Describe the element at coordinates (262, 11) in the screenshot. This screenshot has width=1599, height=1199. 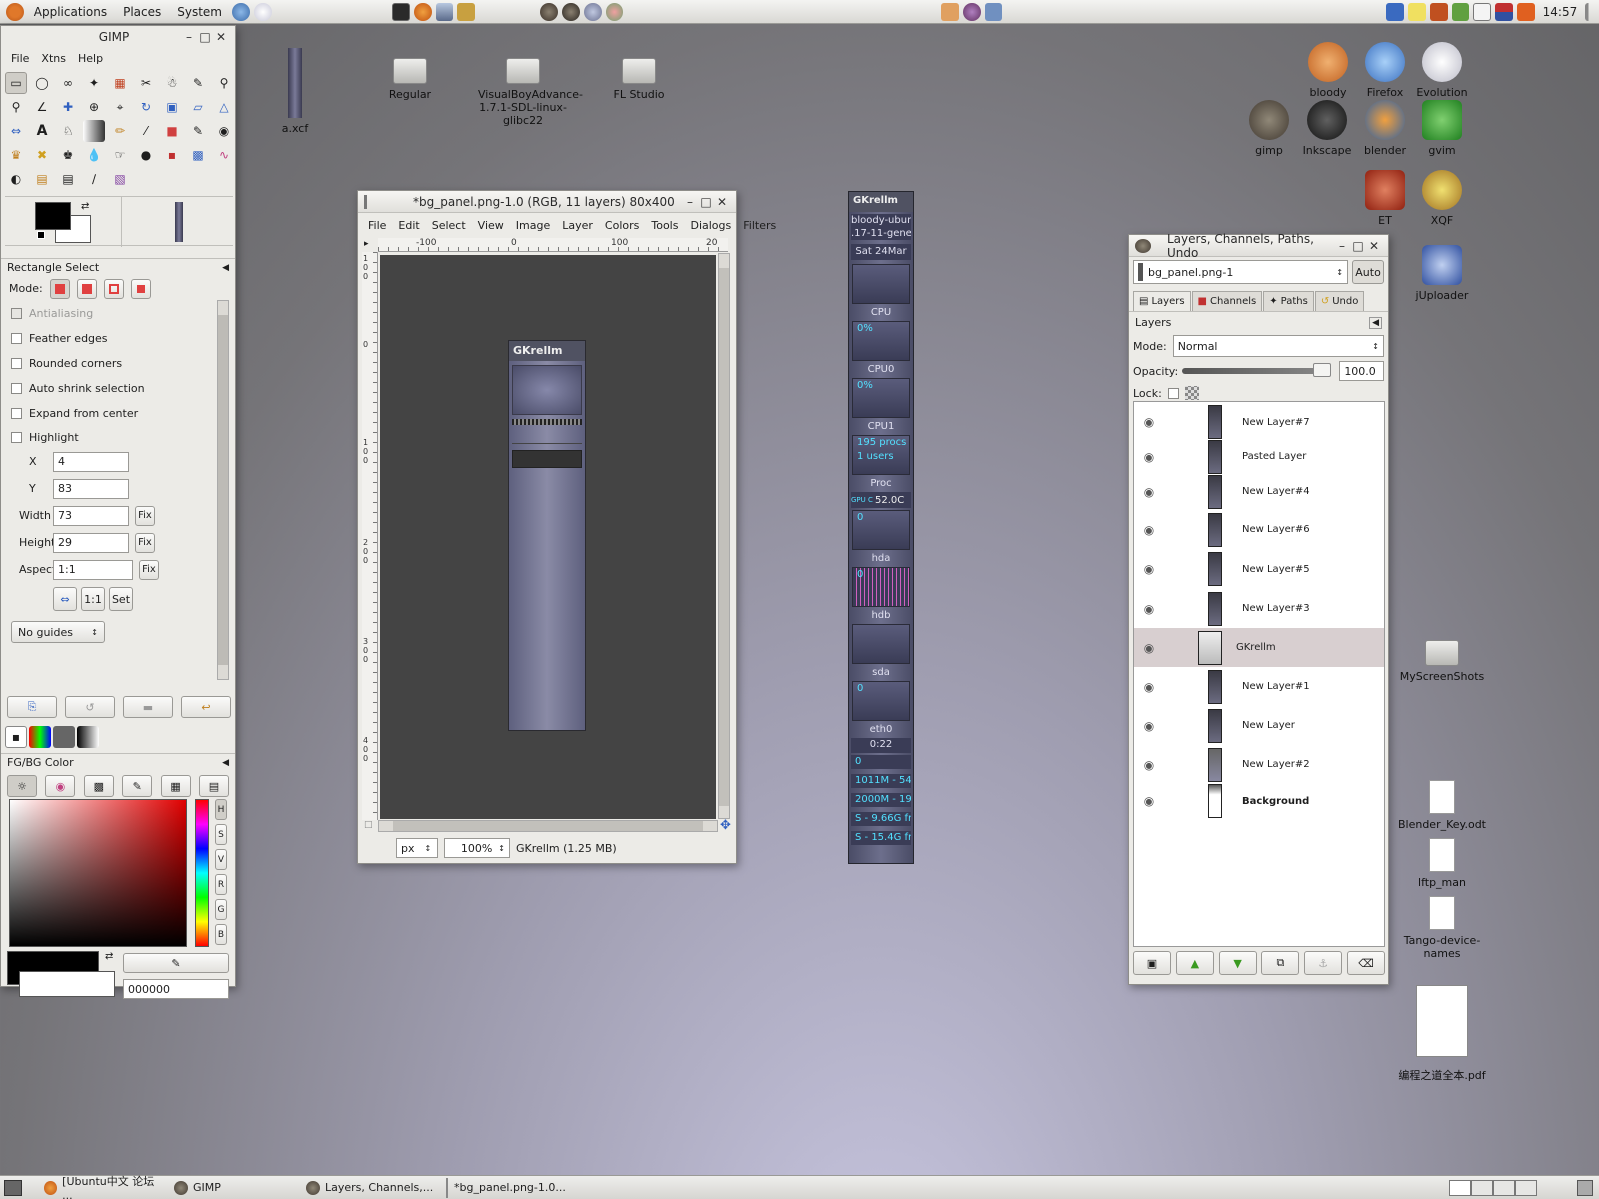
I see `clock-launcher-icon` at that location.